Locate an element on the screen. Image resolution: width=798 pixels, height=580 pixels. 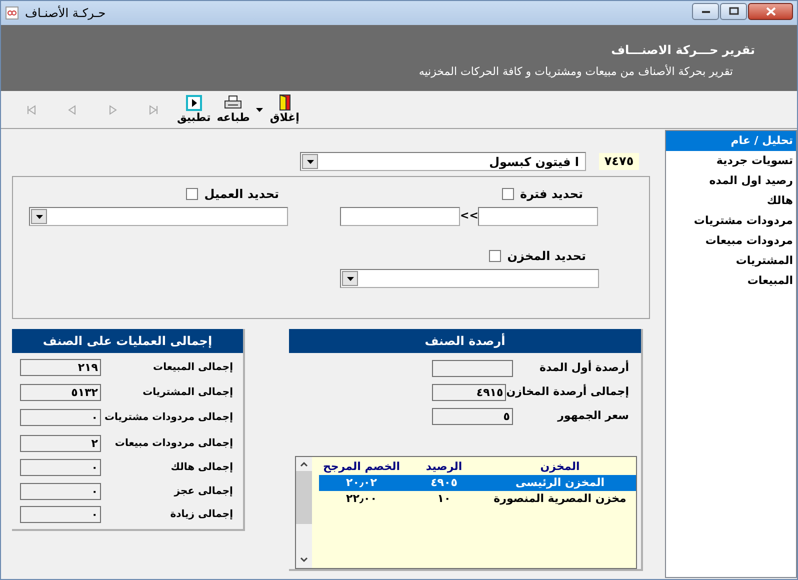
total-field: ٢ is located at coordinates (60, 443).